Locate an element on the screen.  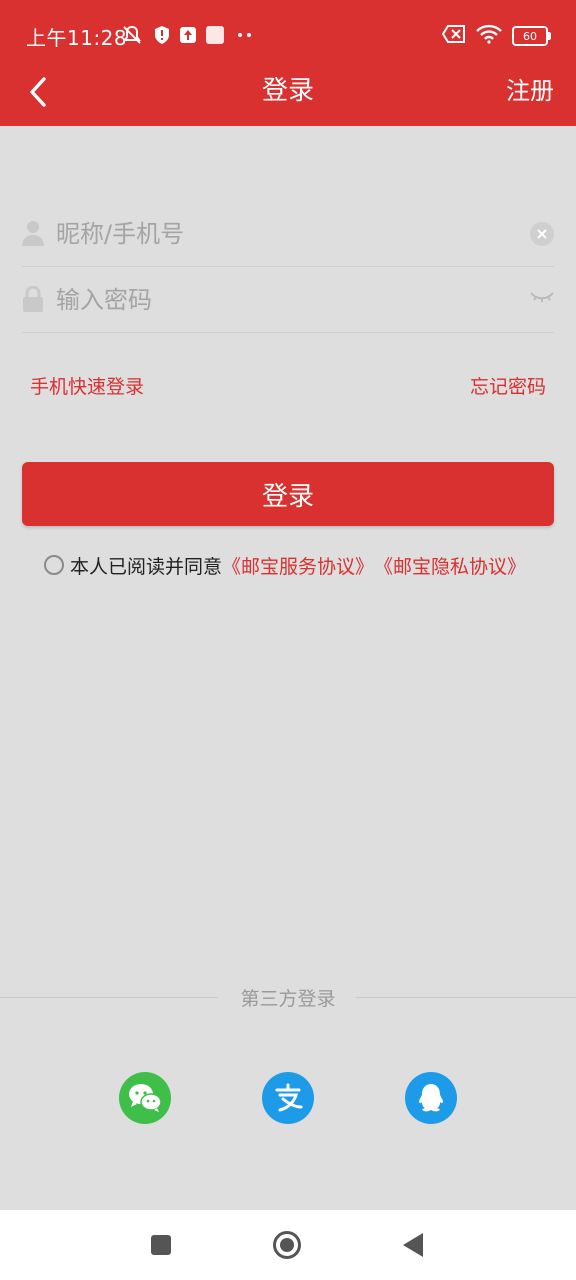
nav-header: 登录 注册 is located at coordinates (288, 98).